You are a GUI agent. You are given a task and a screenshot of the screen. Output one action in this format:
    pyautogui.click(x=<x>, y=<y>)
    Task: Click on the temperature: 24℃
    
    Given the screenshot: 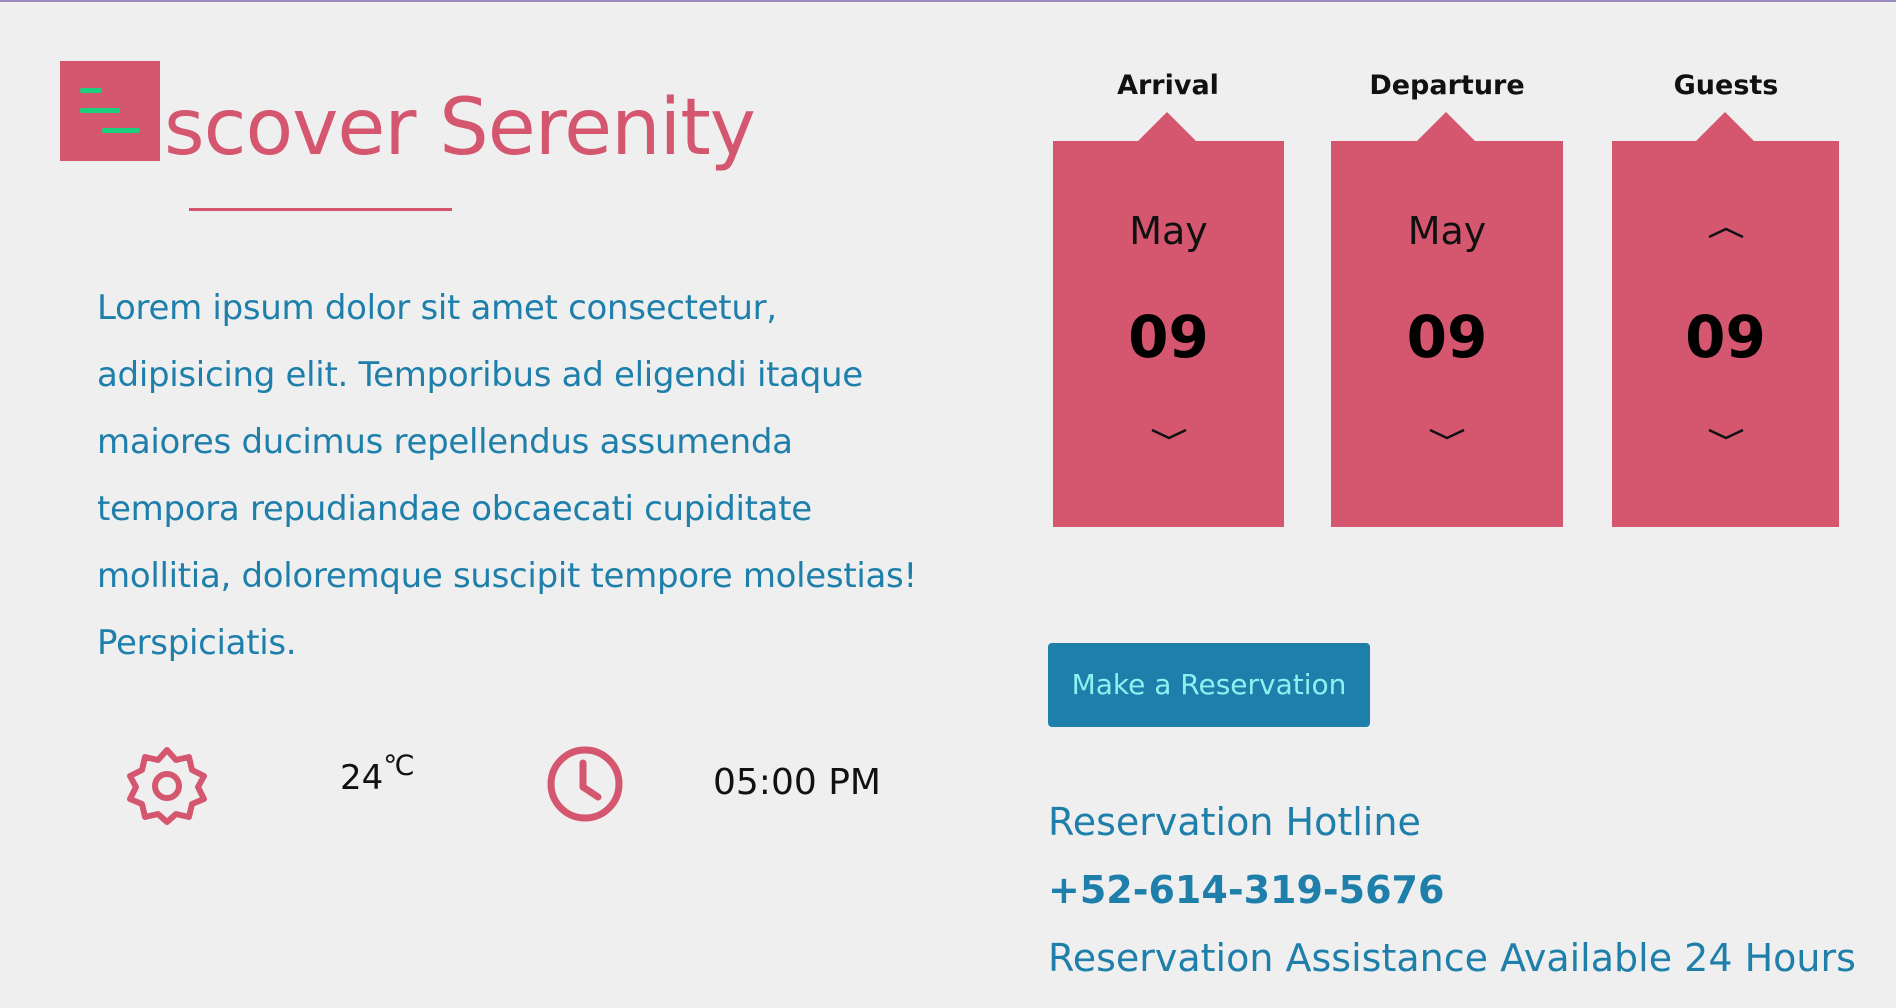 What is the action you would take?
    pyautogui.click(x=377, y=773)
    